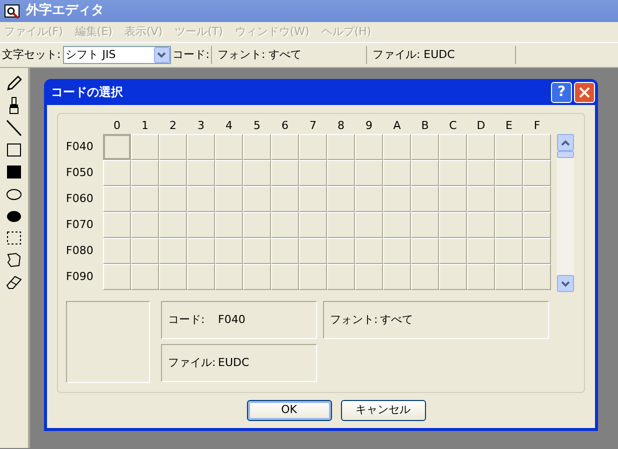 The image size is (618, 449). Describe the element at coordinates (369, 126) in the screenshot. I see `column-header: 9` at that location.